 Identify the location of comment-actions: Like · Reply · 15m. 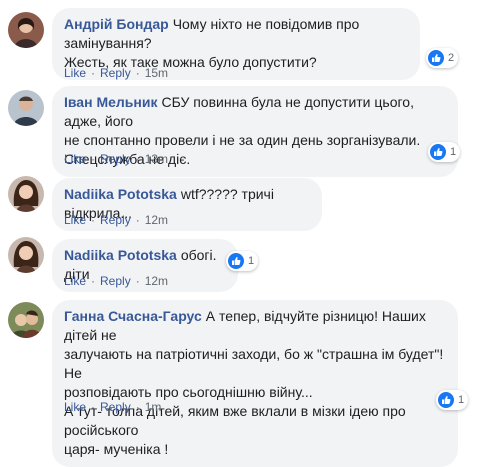
(116, 73).